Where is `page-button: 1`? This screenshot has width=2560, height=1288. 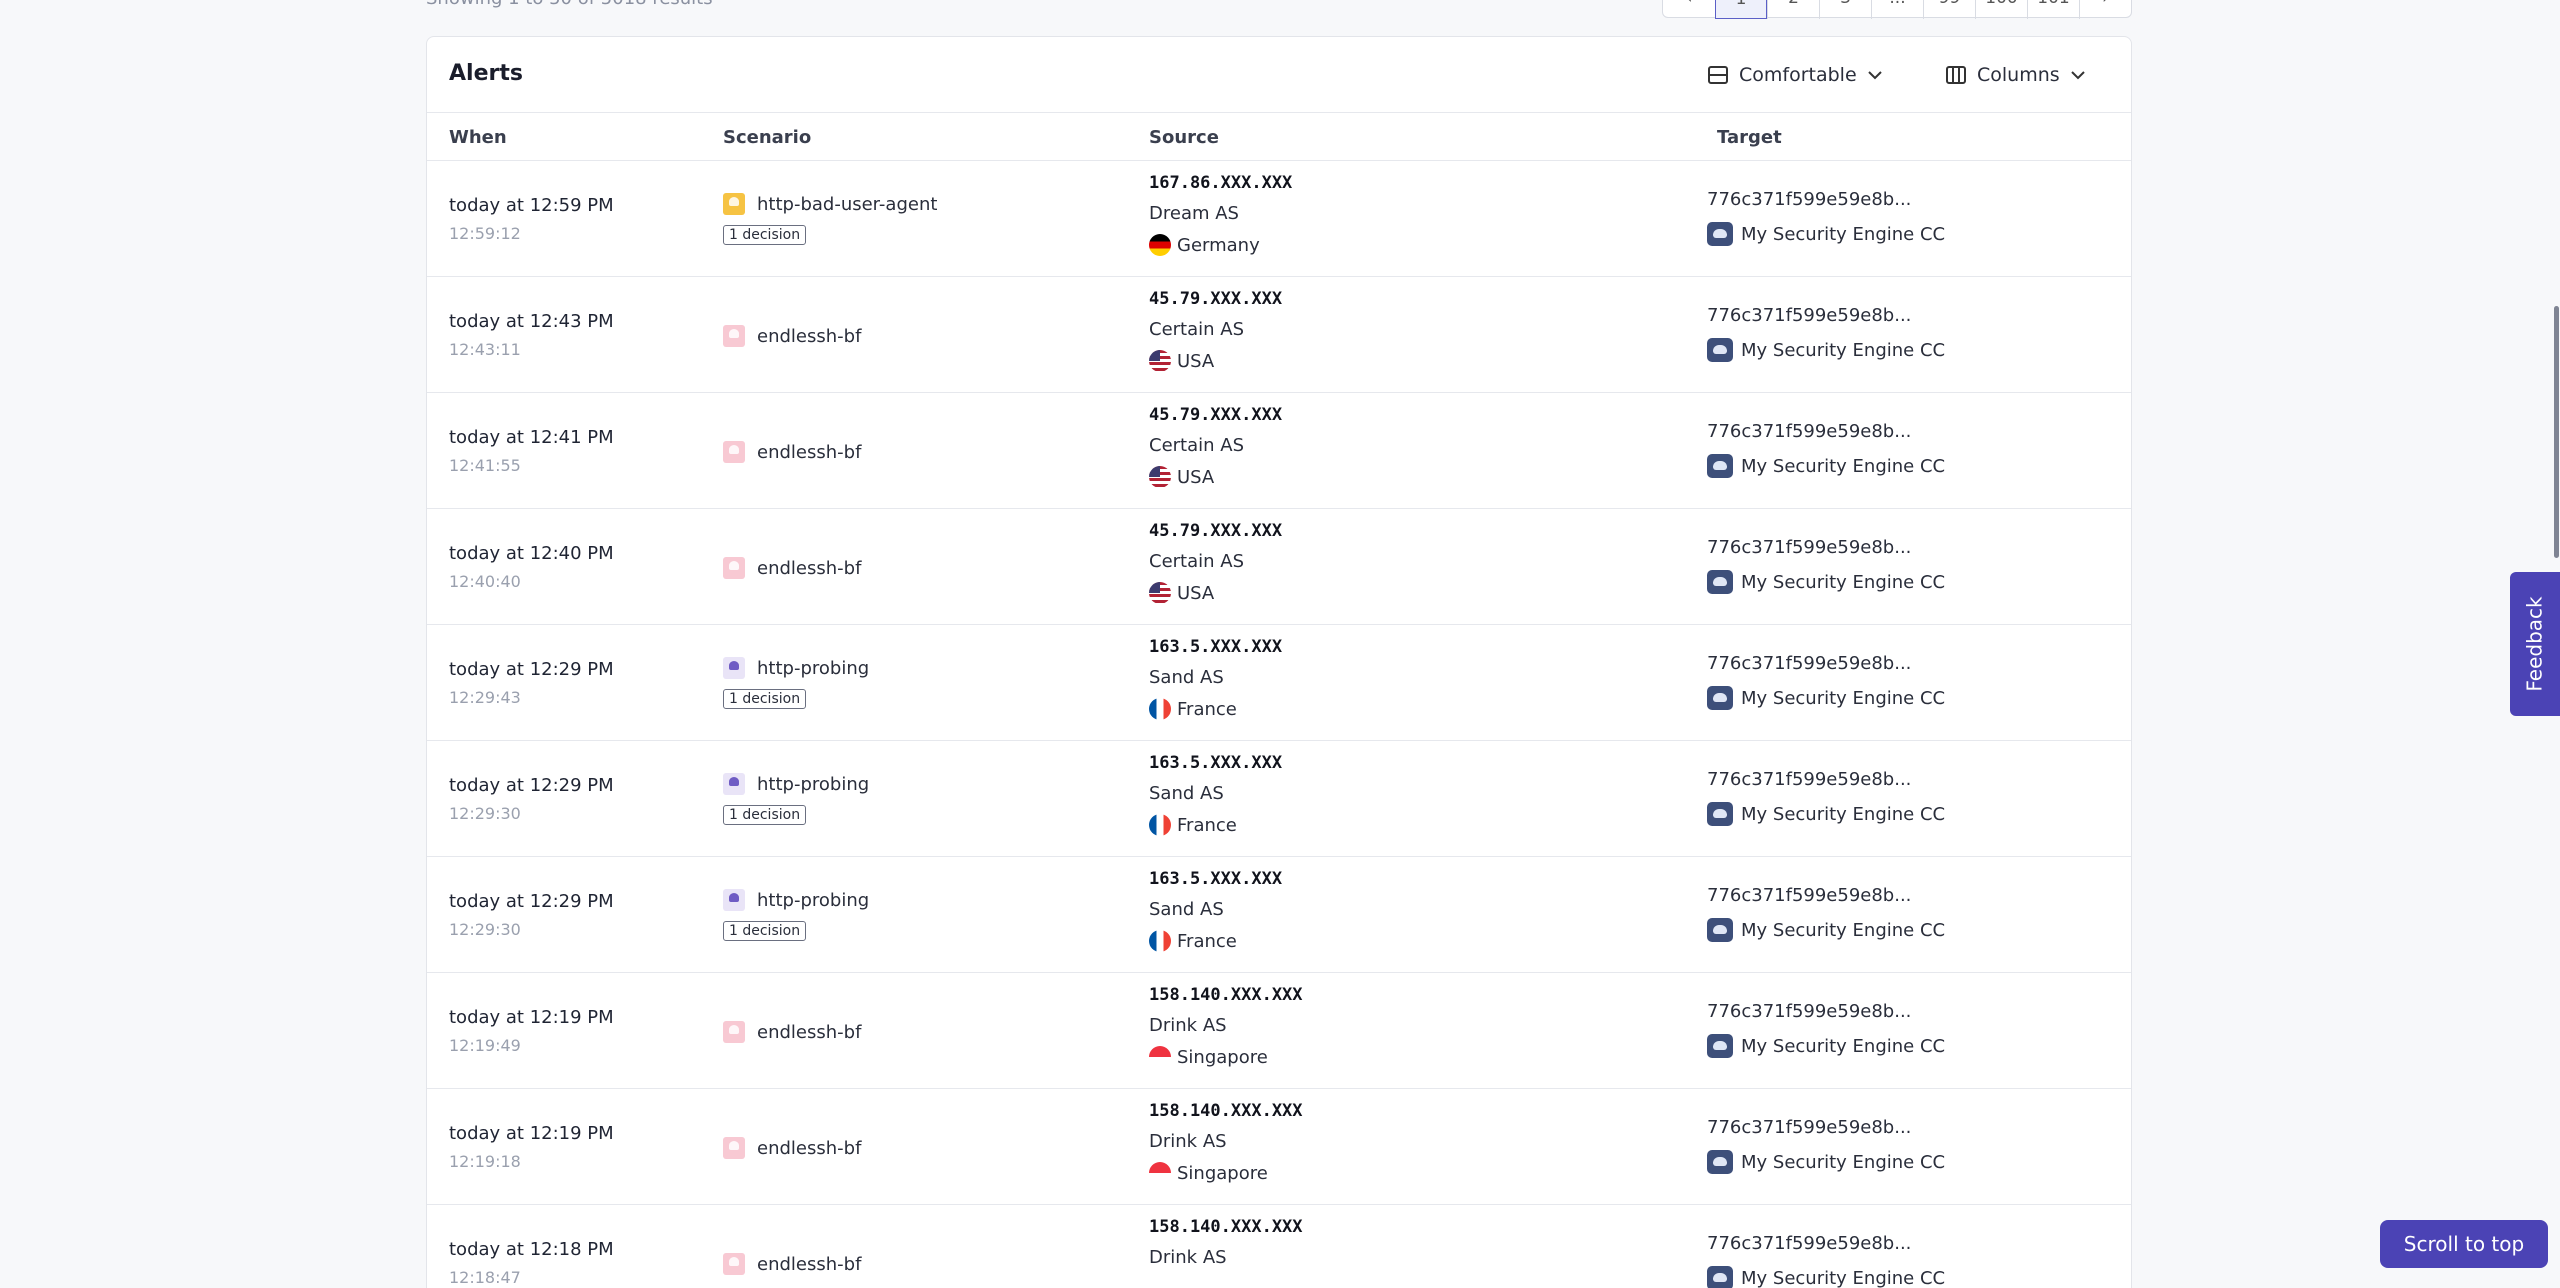 page-button: 1 is located at coordinates (1741, 9).